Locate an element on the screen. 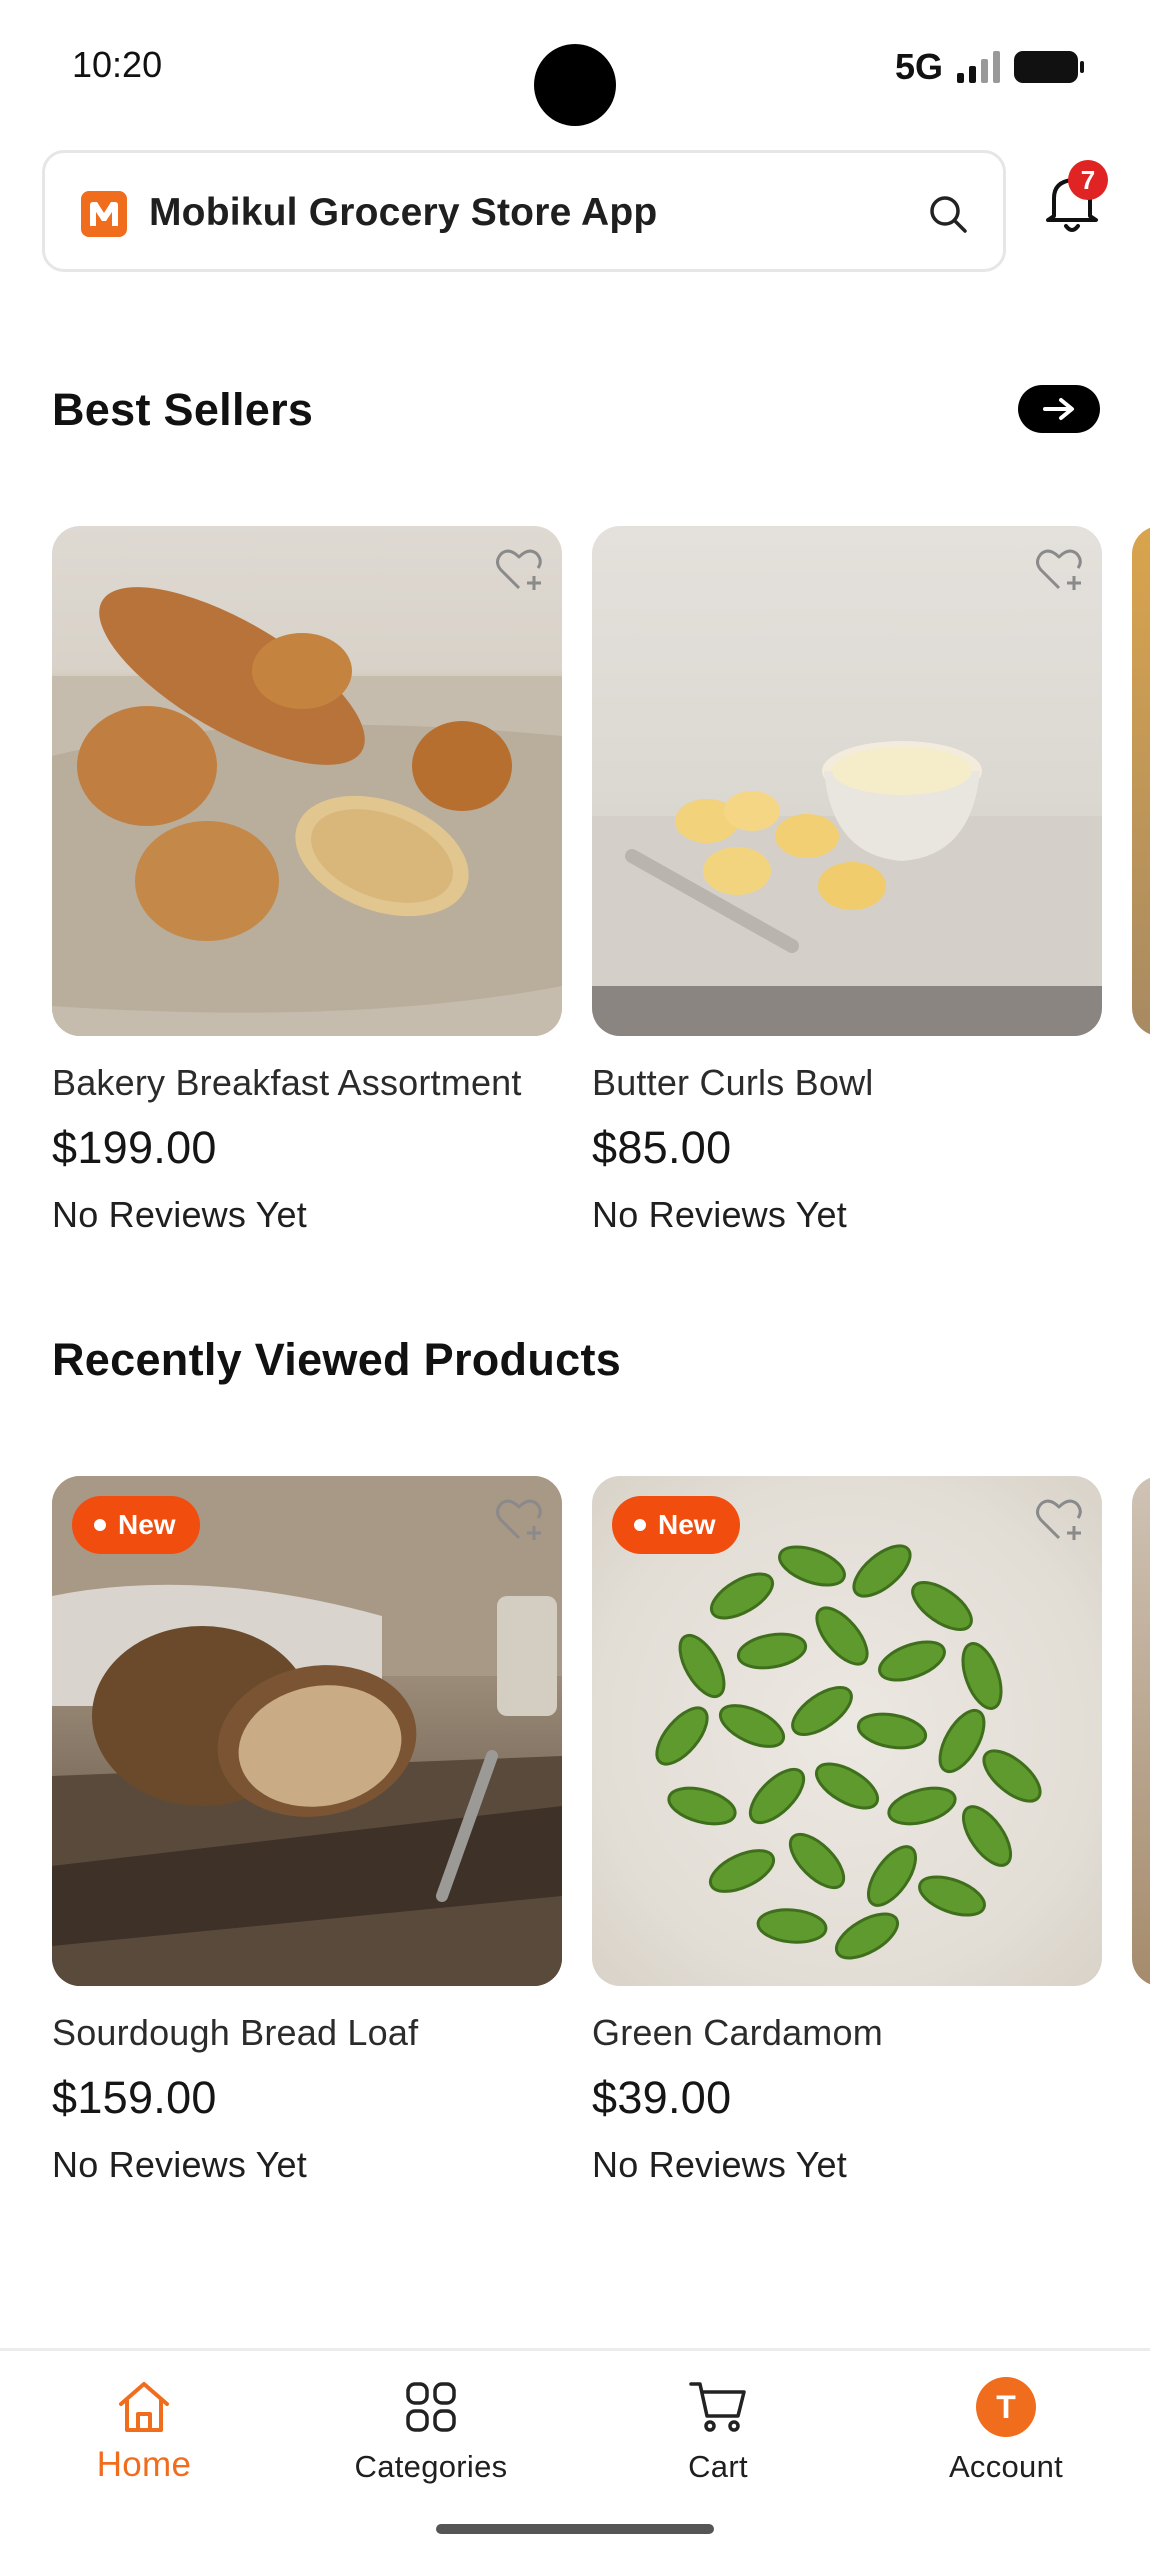  nav-label-home: Home is located at coordinates (144, 2464).